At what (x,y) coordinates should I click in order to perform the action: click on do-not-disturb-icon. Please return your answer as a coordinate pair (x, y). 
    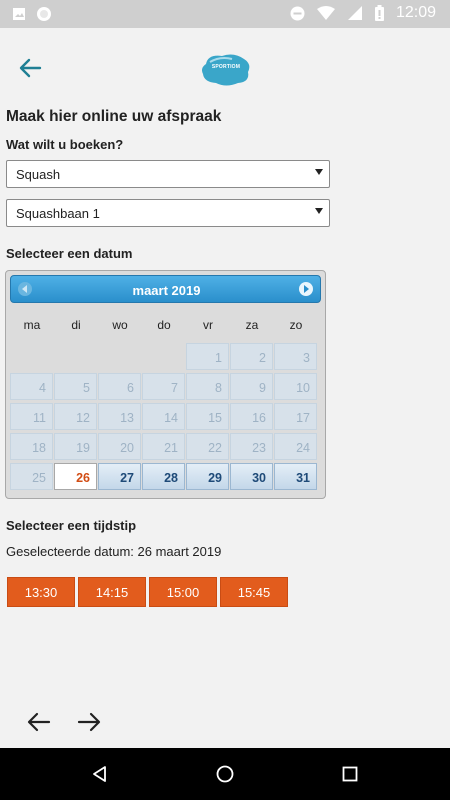
    Looking at the image, I should click on (297, 13).